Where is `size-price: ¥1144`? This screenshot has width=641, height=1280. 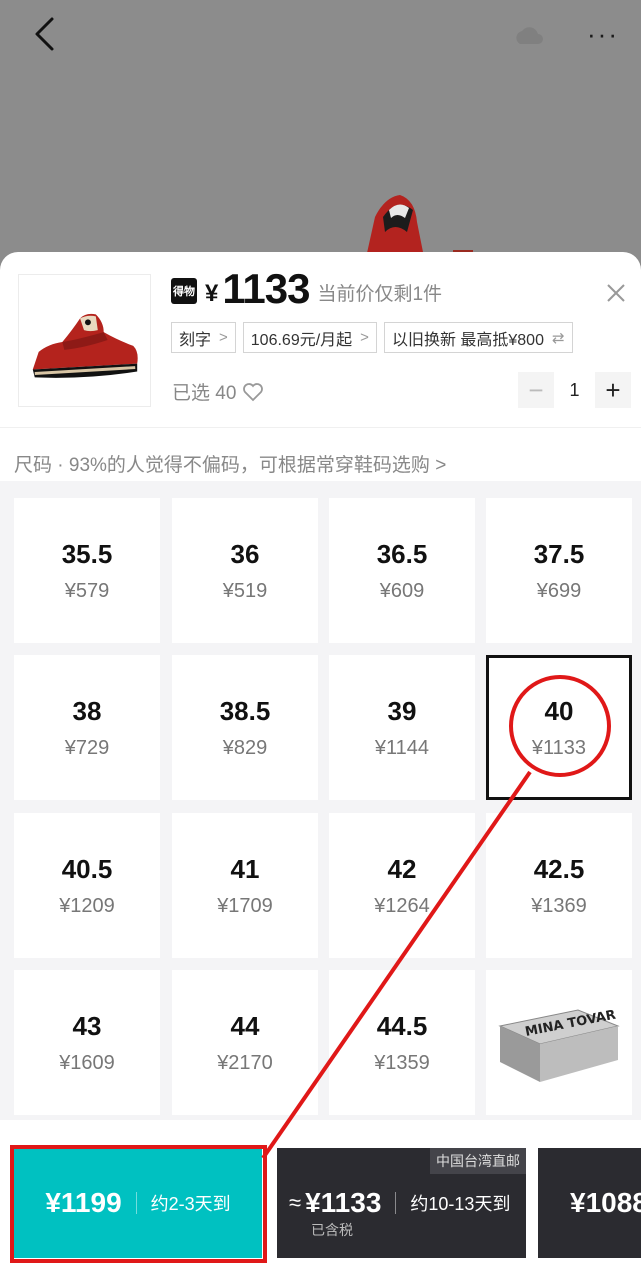
size-price: ¥1144 is located at coordinates (402, 747).